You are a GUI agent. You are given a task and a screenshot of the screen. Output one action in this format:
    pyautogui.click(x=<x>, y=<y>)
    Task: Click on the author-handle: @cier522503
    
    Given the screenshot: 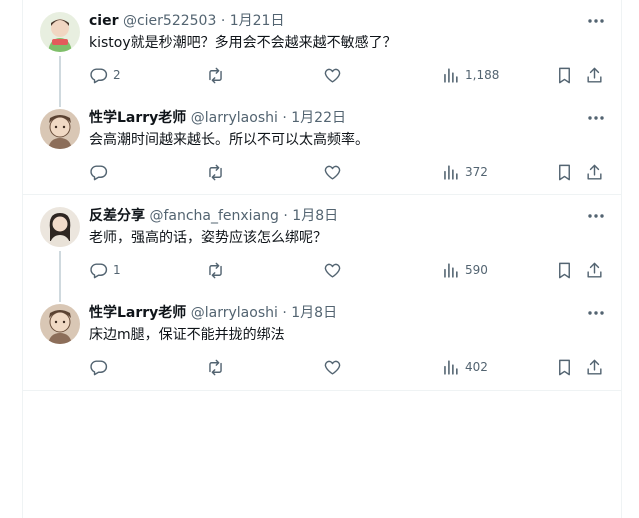 What is the action you would take?
    pyautogui.click(x=169, y=21)
    